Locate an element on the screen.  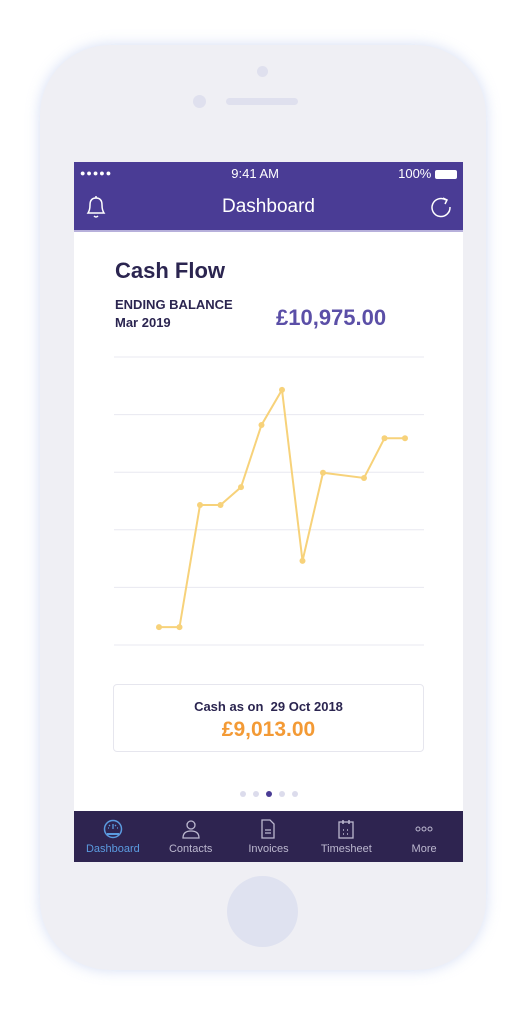
tab-timesheet: Timesheet is located at coordinates (346, 836).